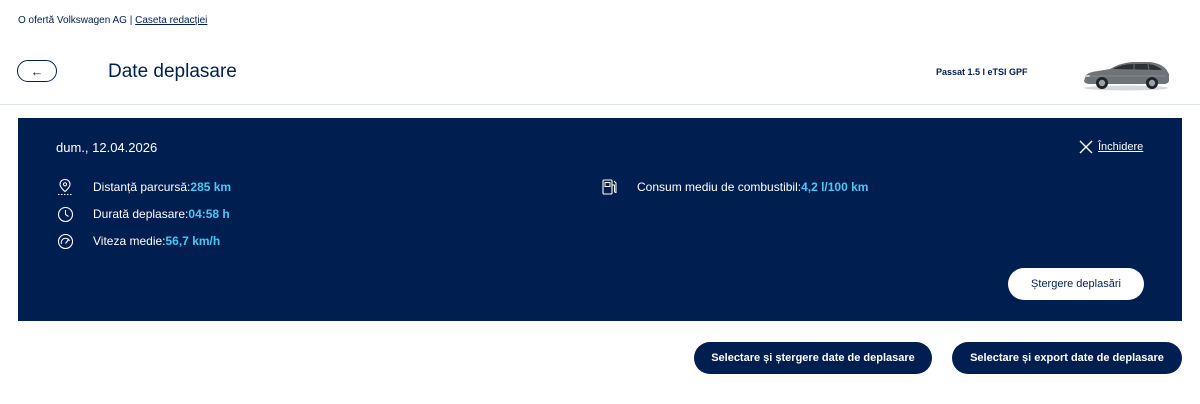  Describe the element at coordinates (1126, 76) in the screenshot. I see `car-image` at that location.